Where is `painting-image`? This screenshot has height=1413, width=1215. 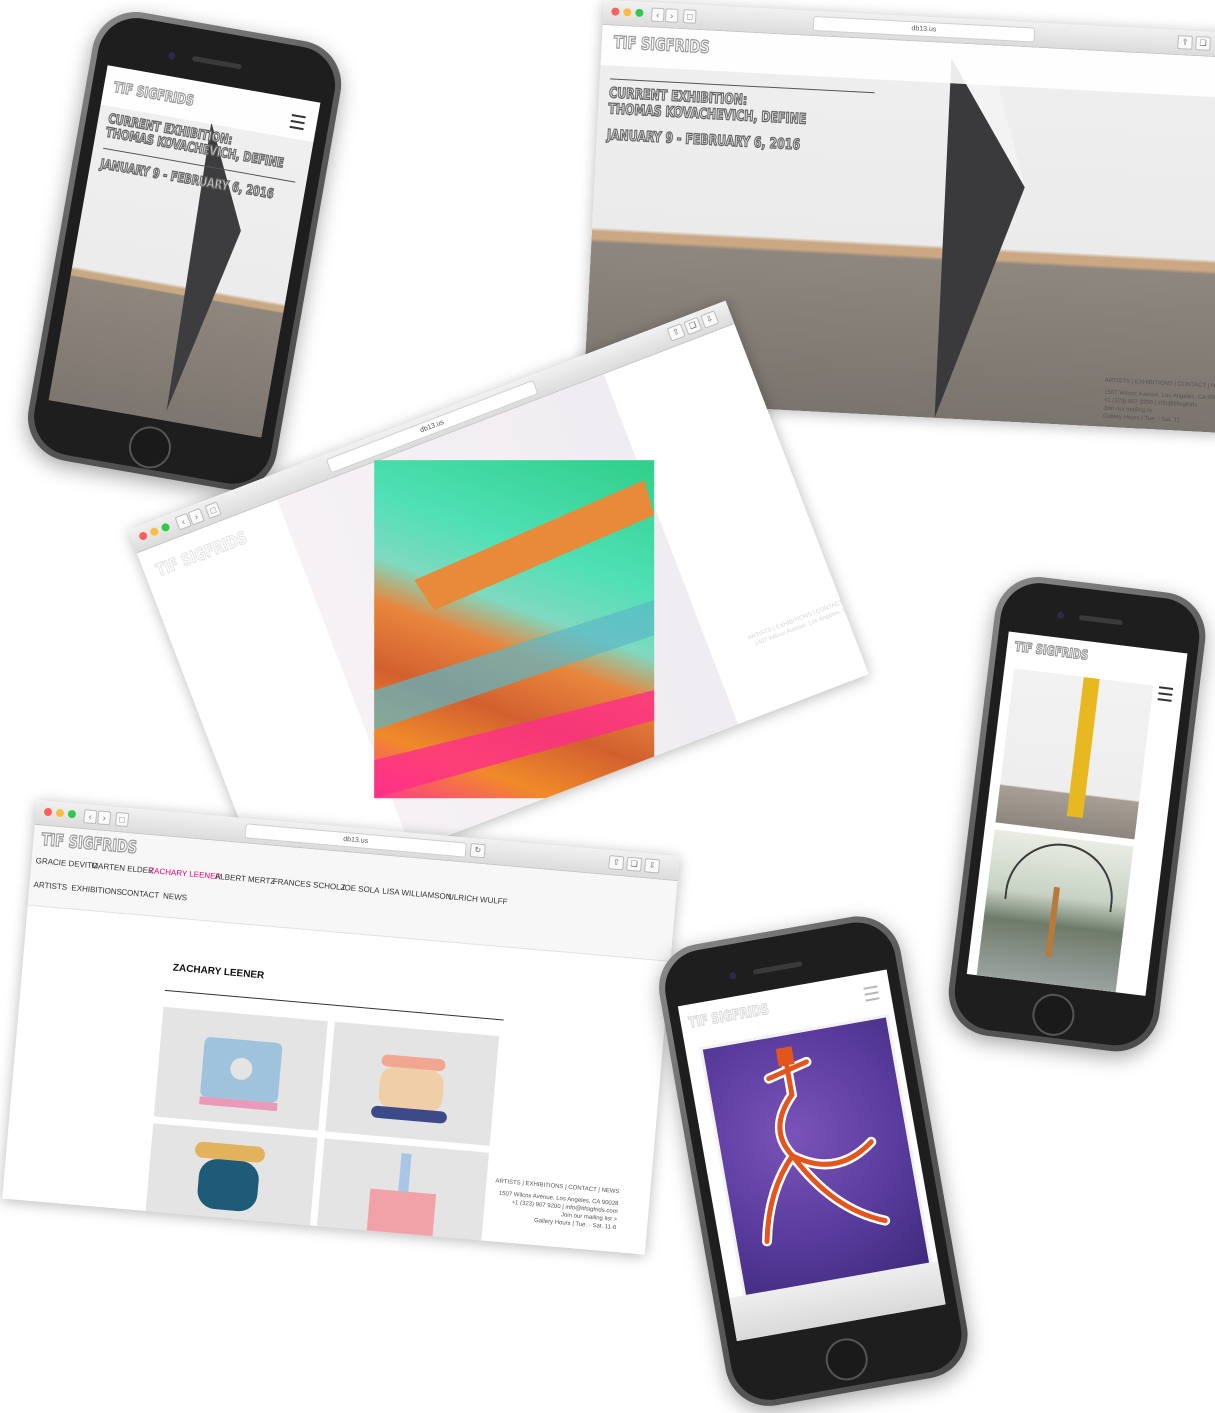
painting-image is located at coordinates (816, 1156).